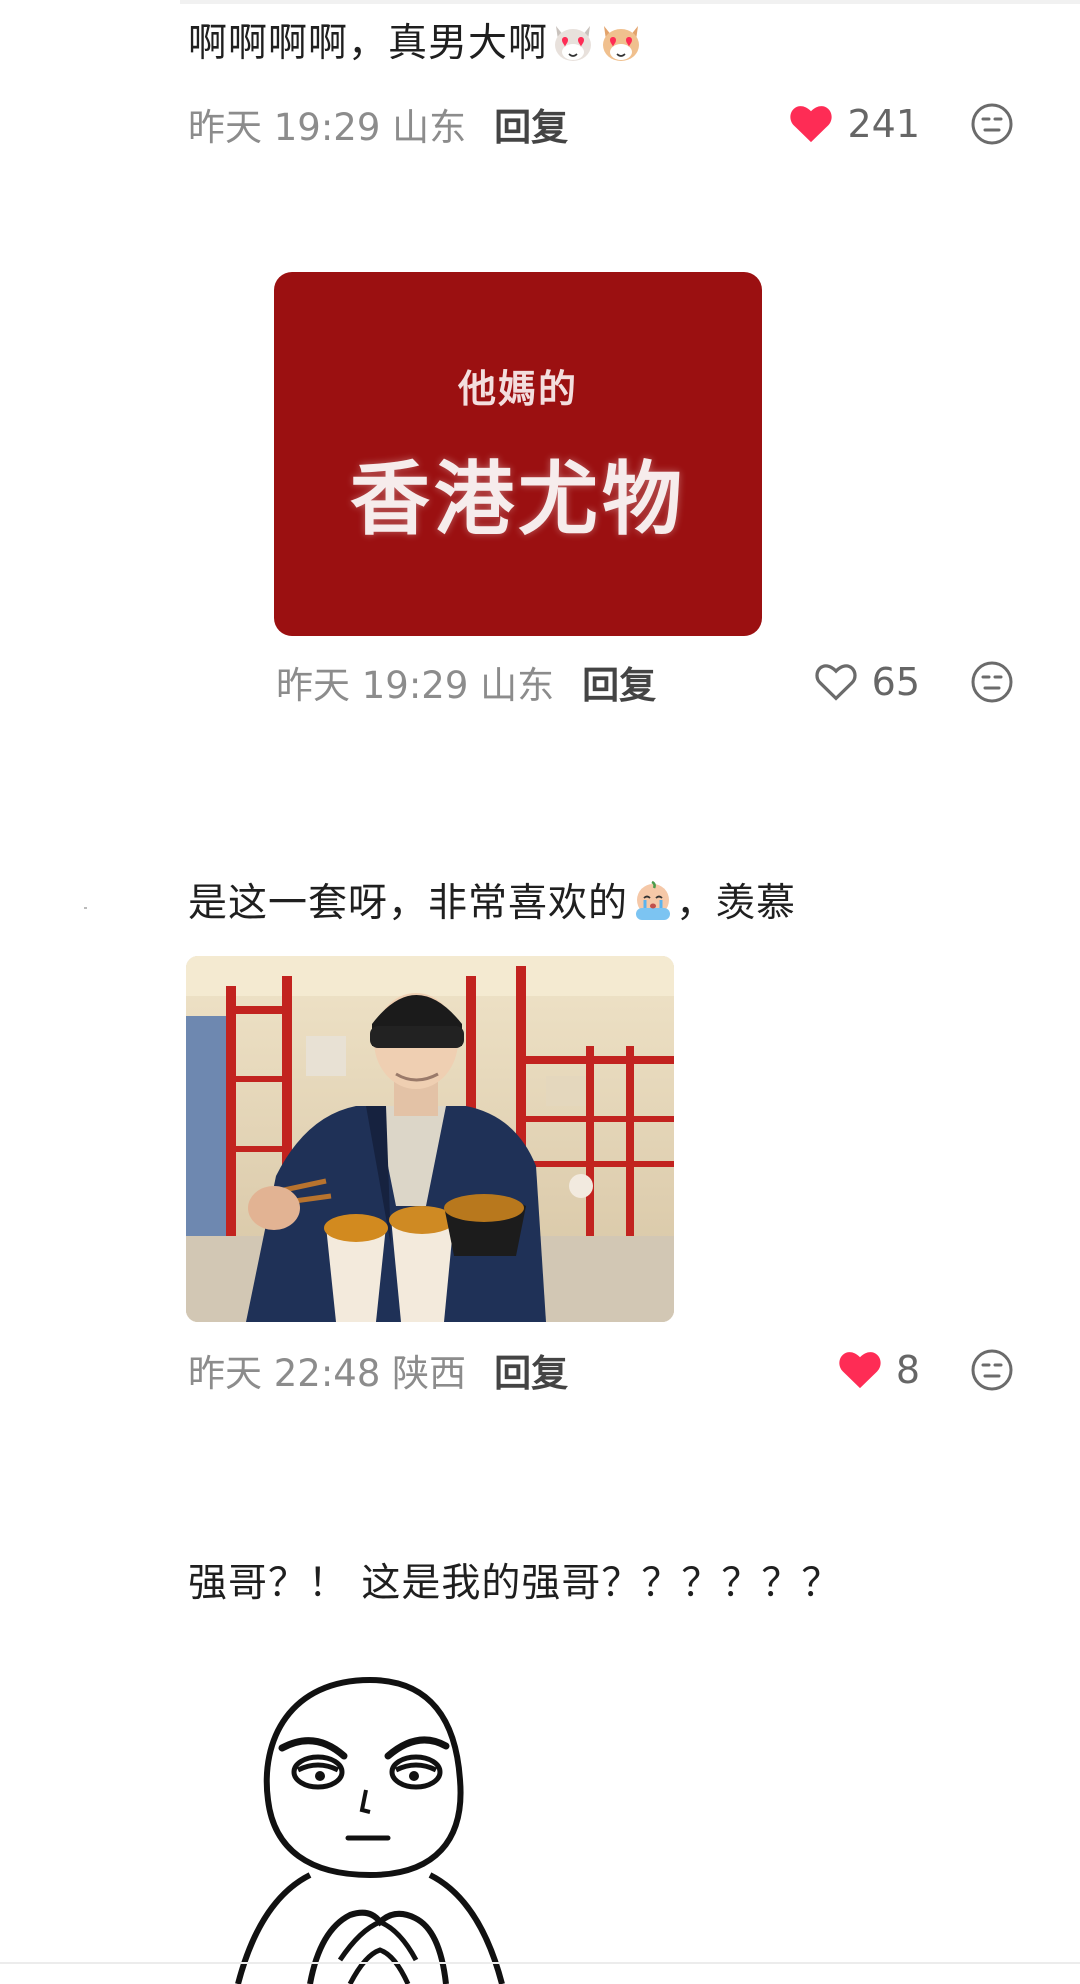 The width and height of the screenshot is (1080, 1984). I want to click on card-big-text: 香港尤物, so click(518, 498).